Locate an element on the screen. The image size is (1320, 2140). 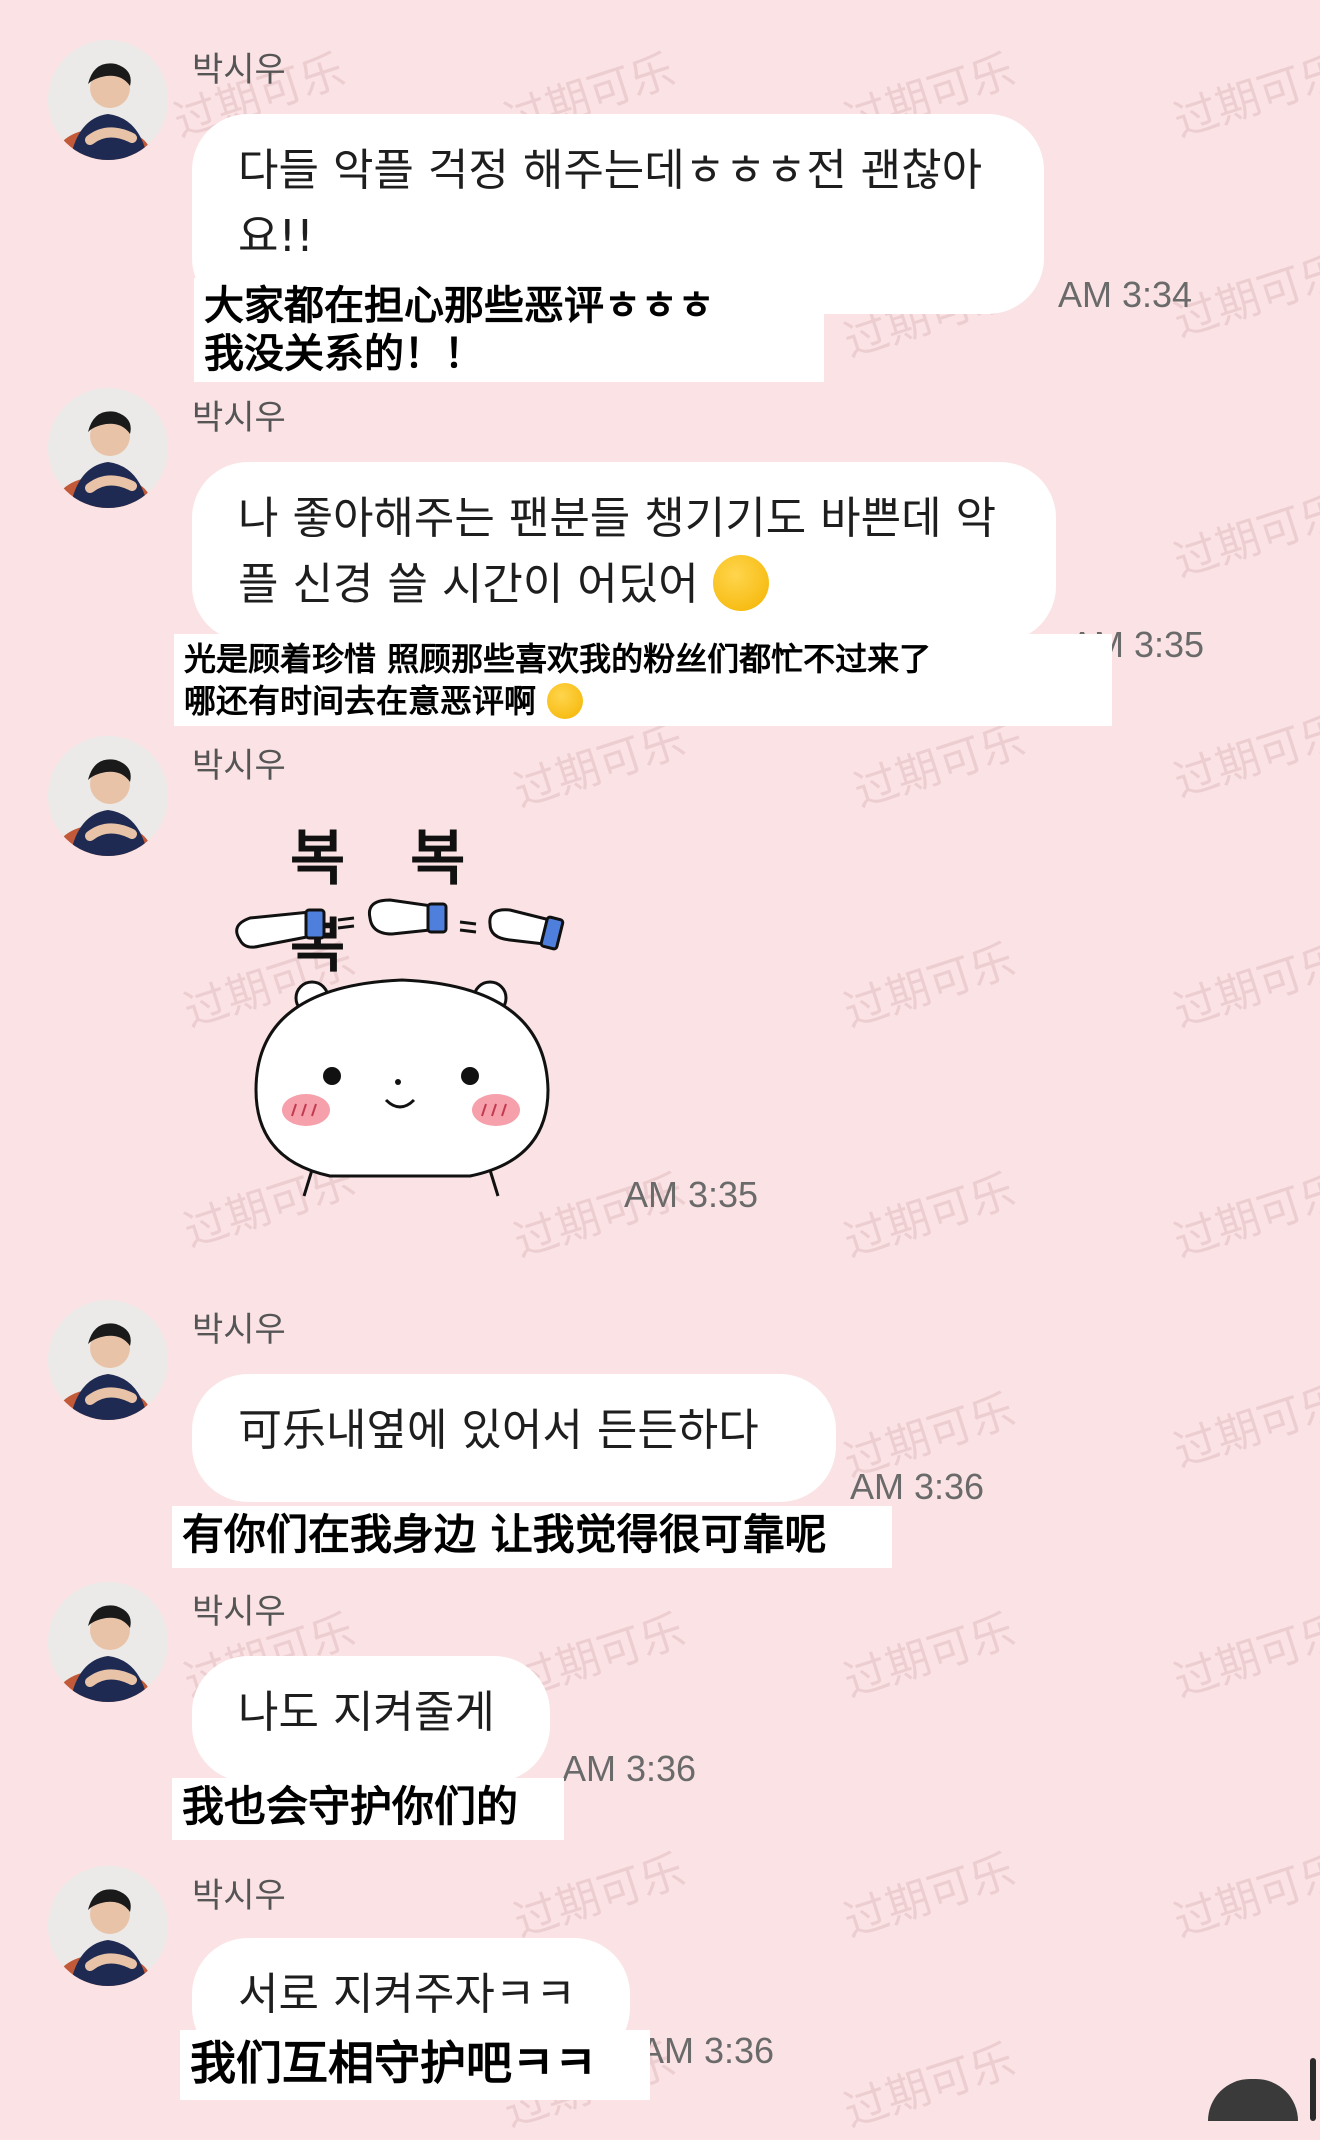
message-text-line: 다들 악플 걱정 해주는데ㅎㅎㅎ전 괜찮아 is located at coordinates (610, 170).